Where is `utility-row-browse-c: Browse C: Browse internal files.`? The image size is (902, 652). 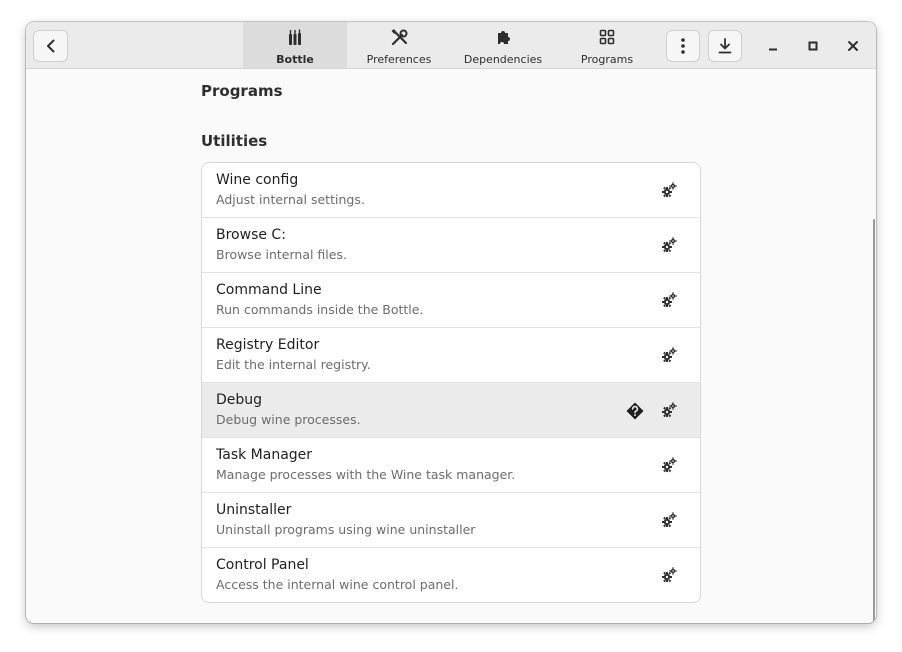 utility-row-browse-c: Browse C: Browse internal files. is located at coordinates (451, 245).